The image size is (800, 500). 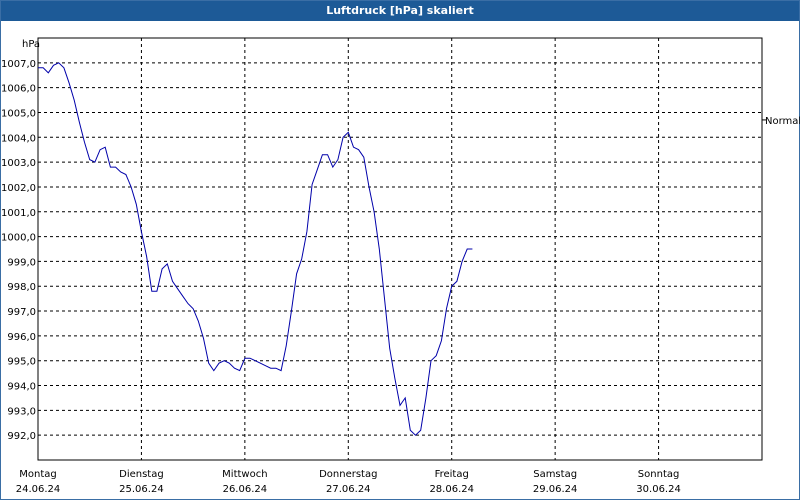 What do you see at coordinates (659, 474) in the screenshot?
I see `x-tick-day-label: Sonntag` at bounding box center [659, 474].